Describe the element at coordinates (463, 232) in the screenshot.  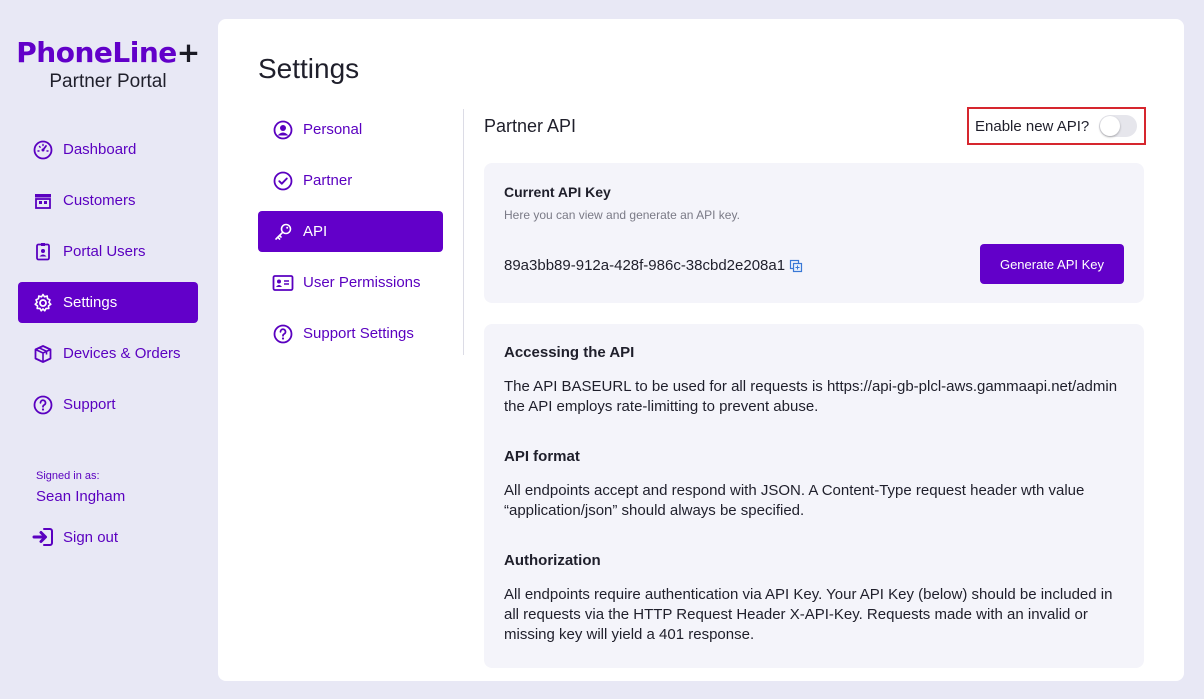
I see `subnav-divider` at that location.